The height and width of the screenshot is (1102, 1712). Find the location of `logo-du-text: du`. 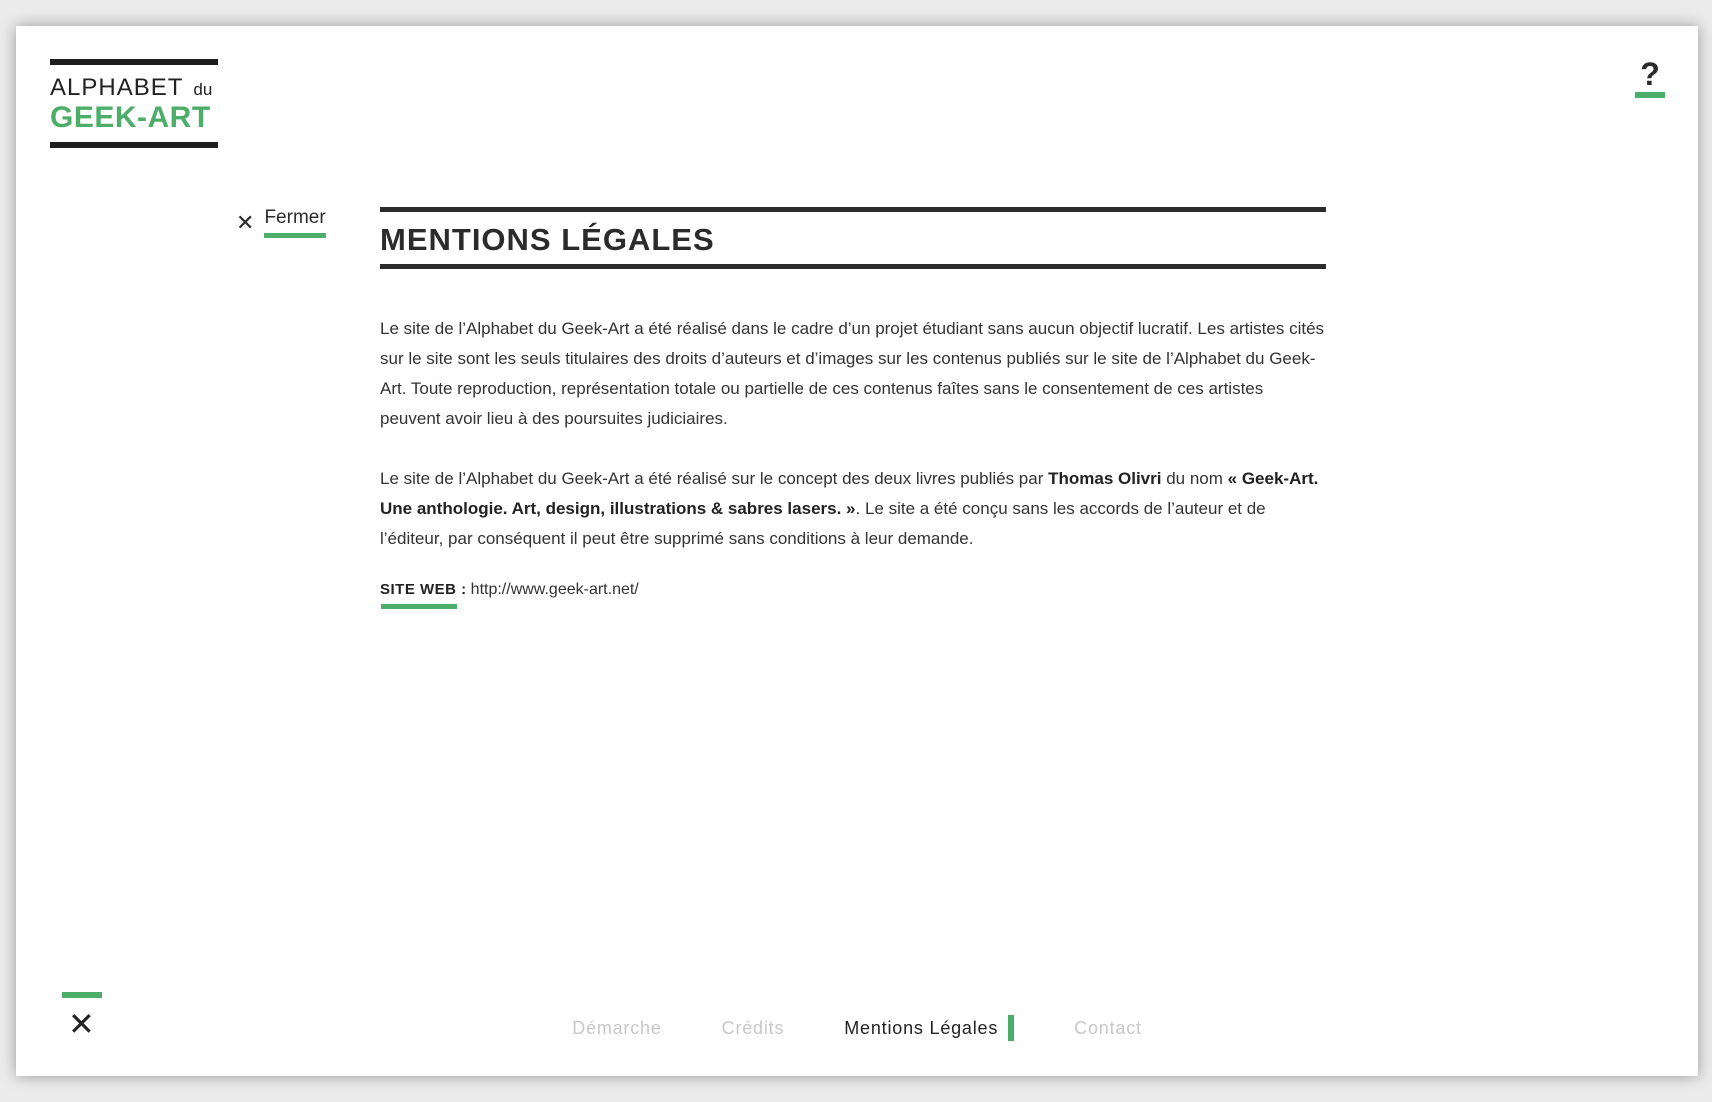

logo-du-text: du is located at coordinates (203, 89).